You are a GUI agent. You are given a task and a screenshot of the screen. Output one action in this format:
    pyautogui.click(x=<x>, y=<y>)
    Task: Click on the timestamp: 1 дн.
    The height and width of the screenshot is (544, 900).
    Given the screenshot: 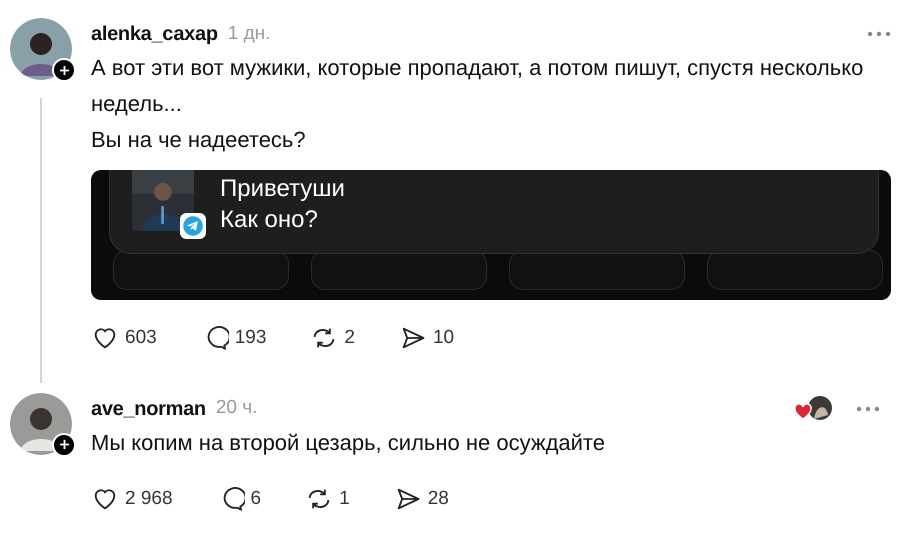 What is the action you would take?
    pyautogui.click(x=249, y=34)
    